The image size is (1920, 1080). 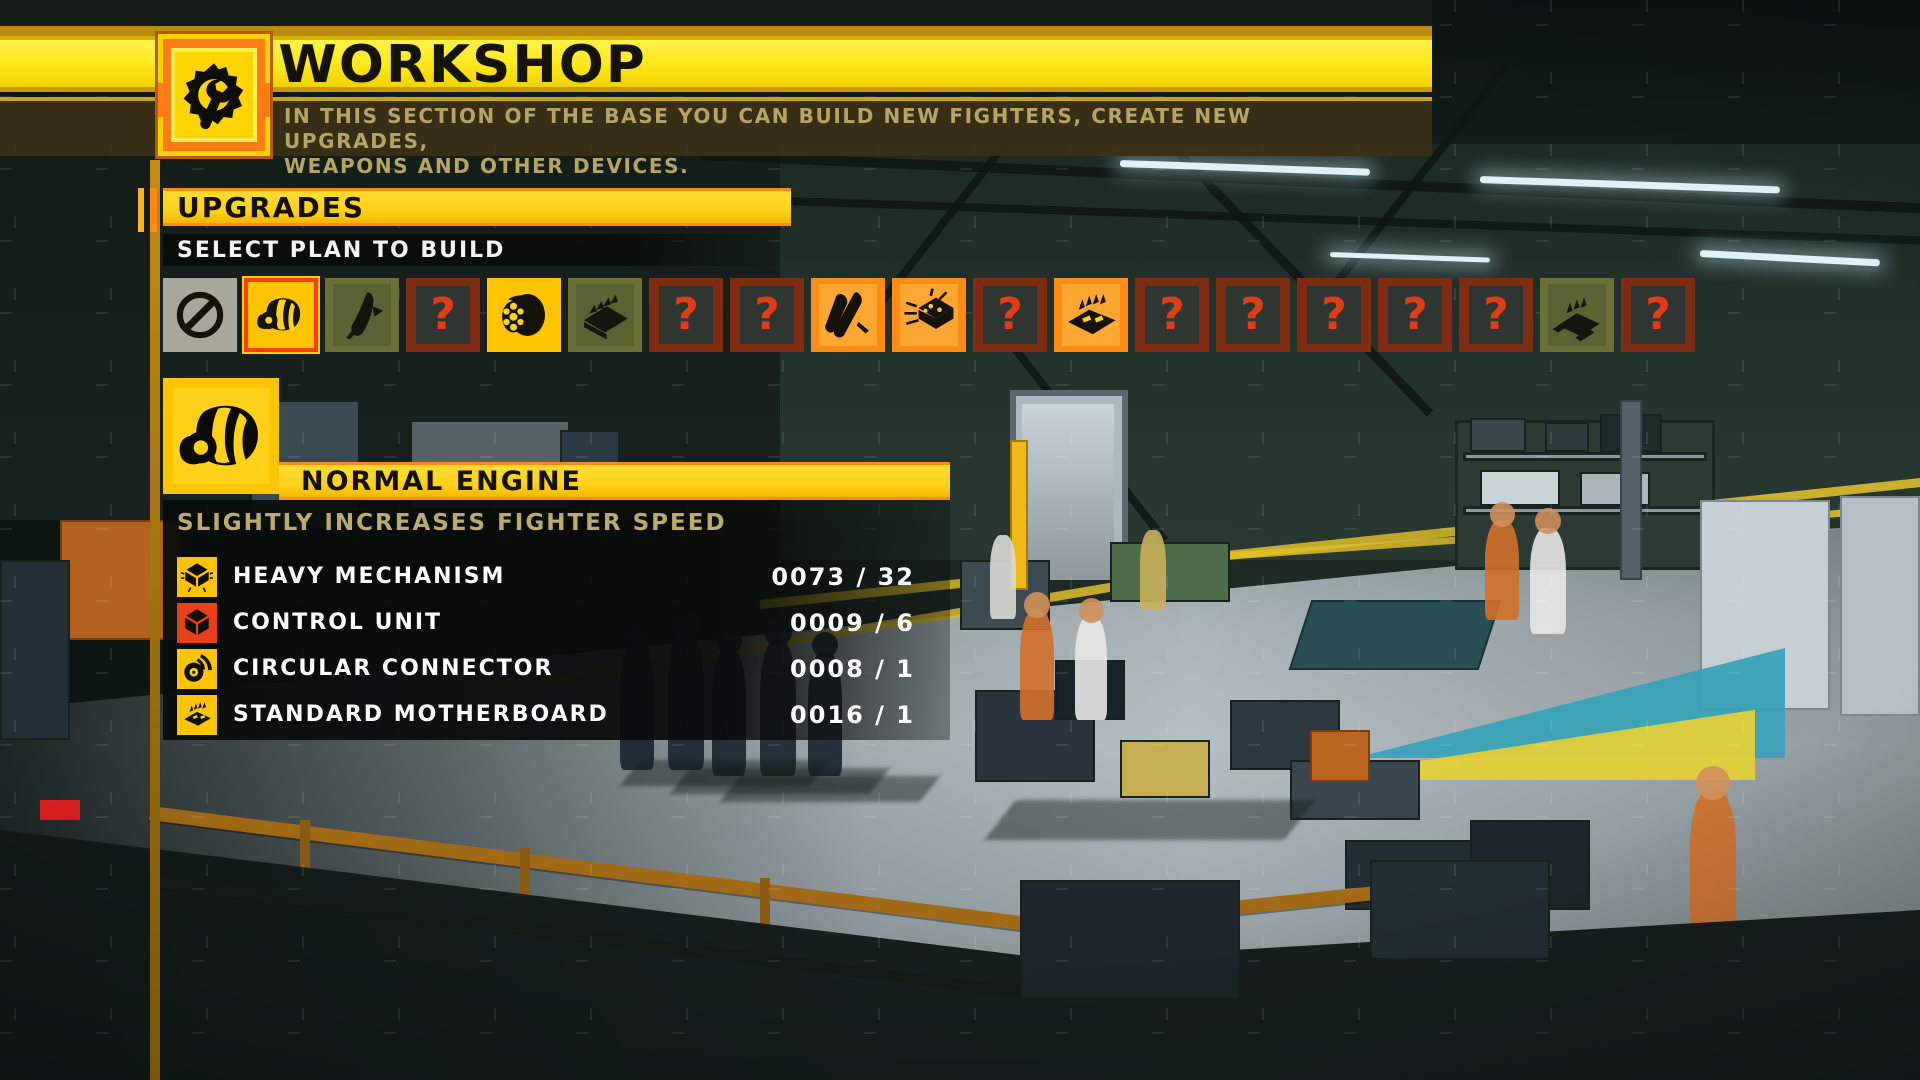 I want to click on plan-slot-10-unknown: ?, so click(x=1010, y=315).